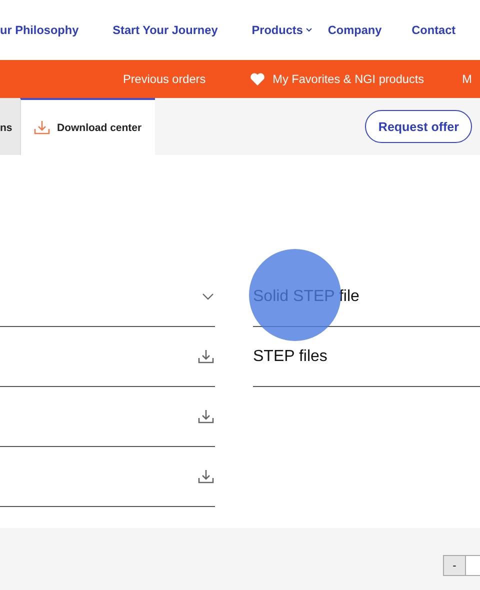 This screenshot has width=480, height=590. Describe the element at coordinates (208, 296) in the screenshot. I see `chevron-down-icon` at that location.